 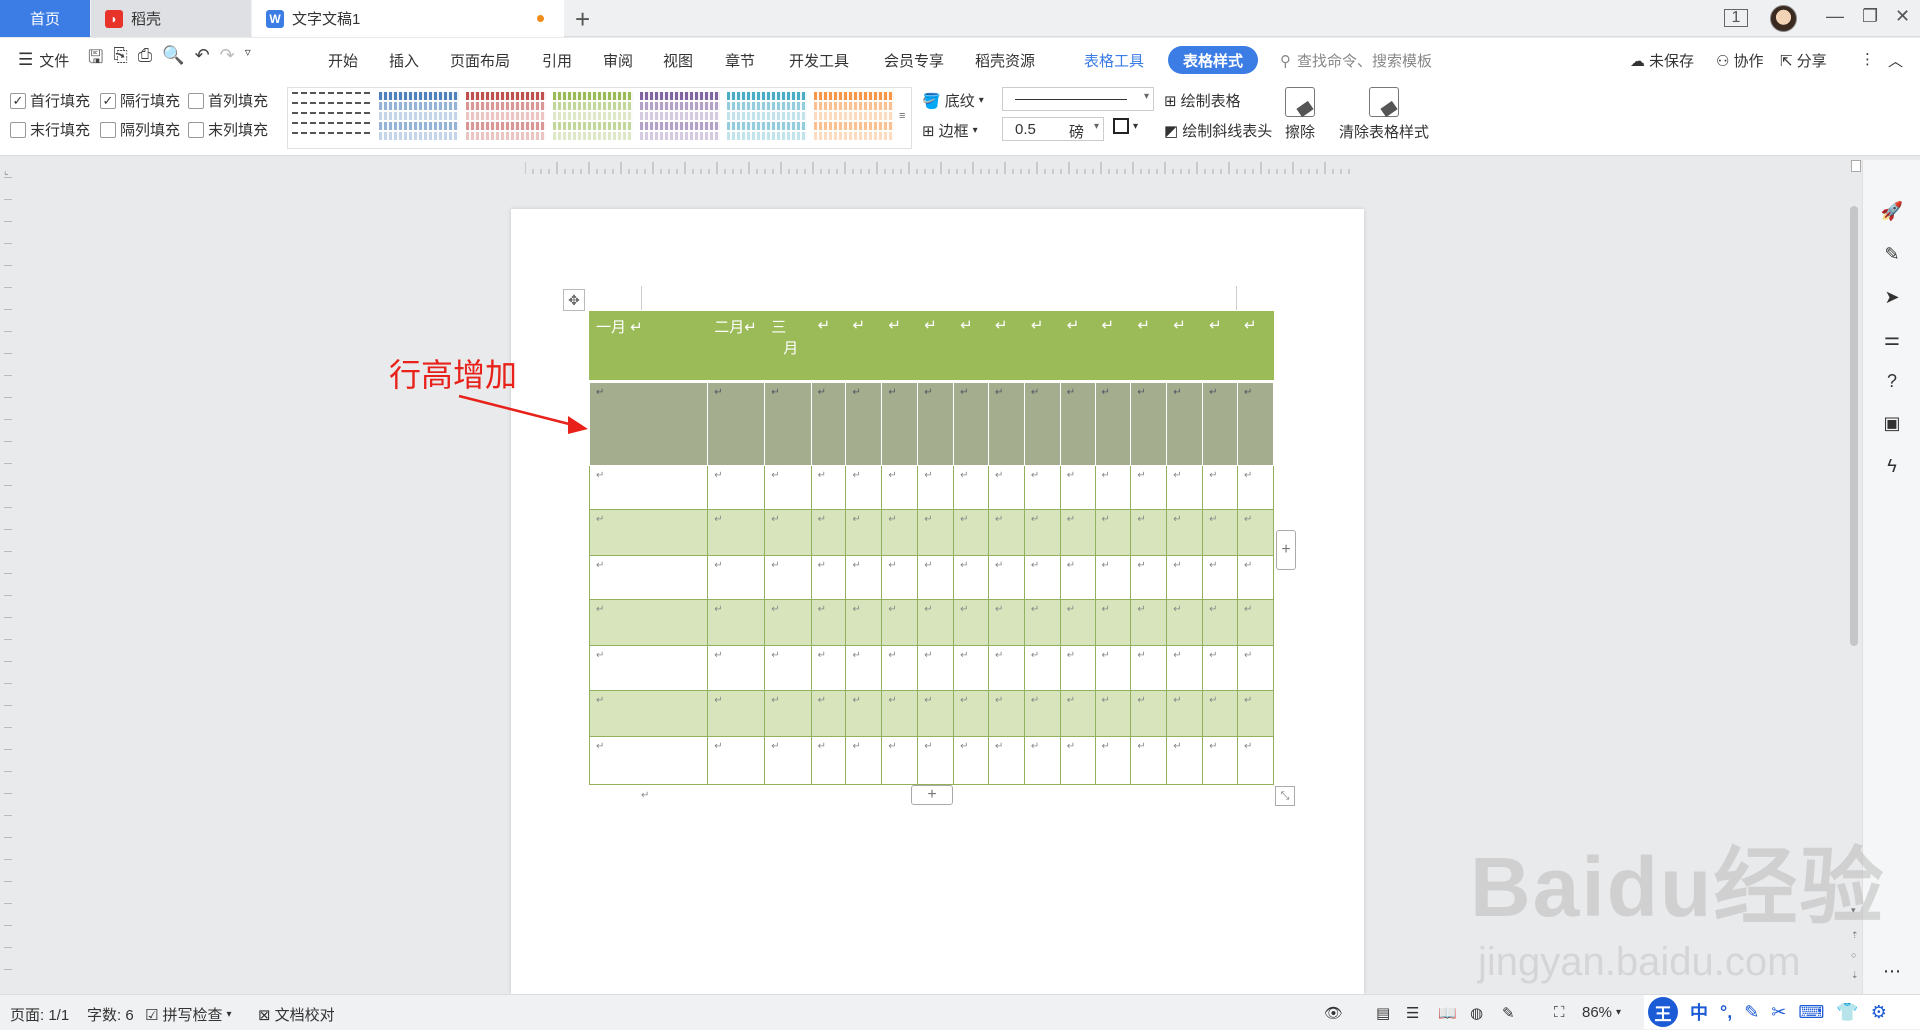 What do you see at coordinates (788, 347) in the screenshot?
I see `table-cell: 三月` at bounding box center [788, 347].